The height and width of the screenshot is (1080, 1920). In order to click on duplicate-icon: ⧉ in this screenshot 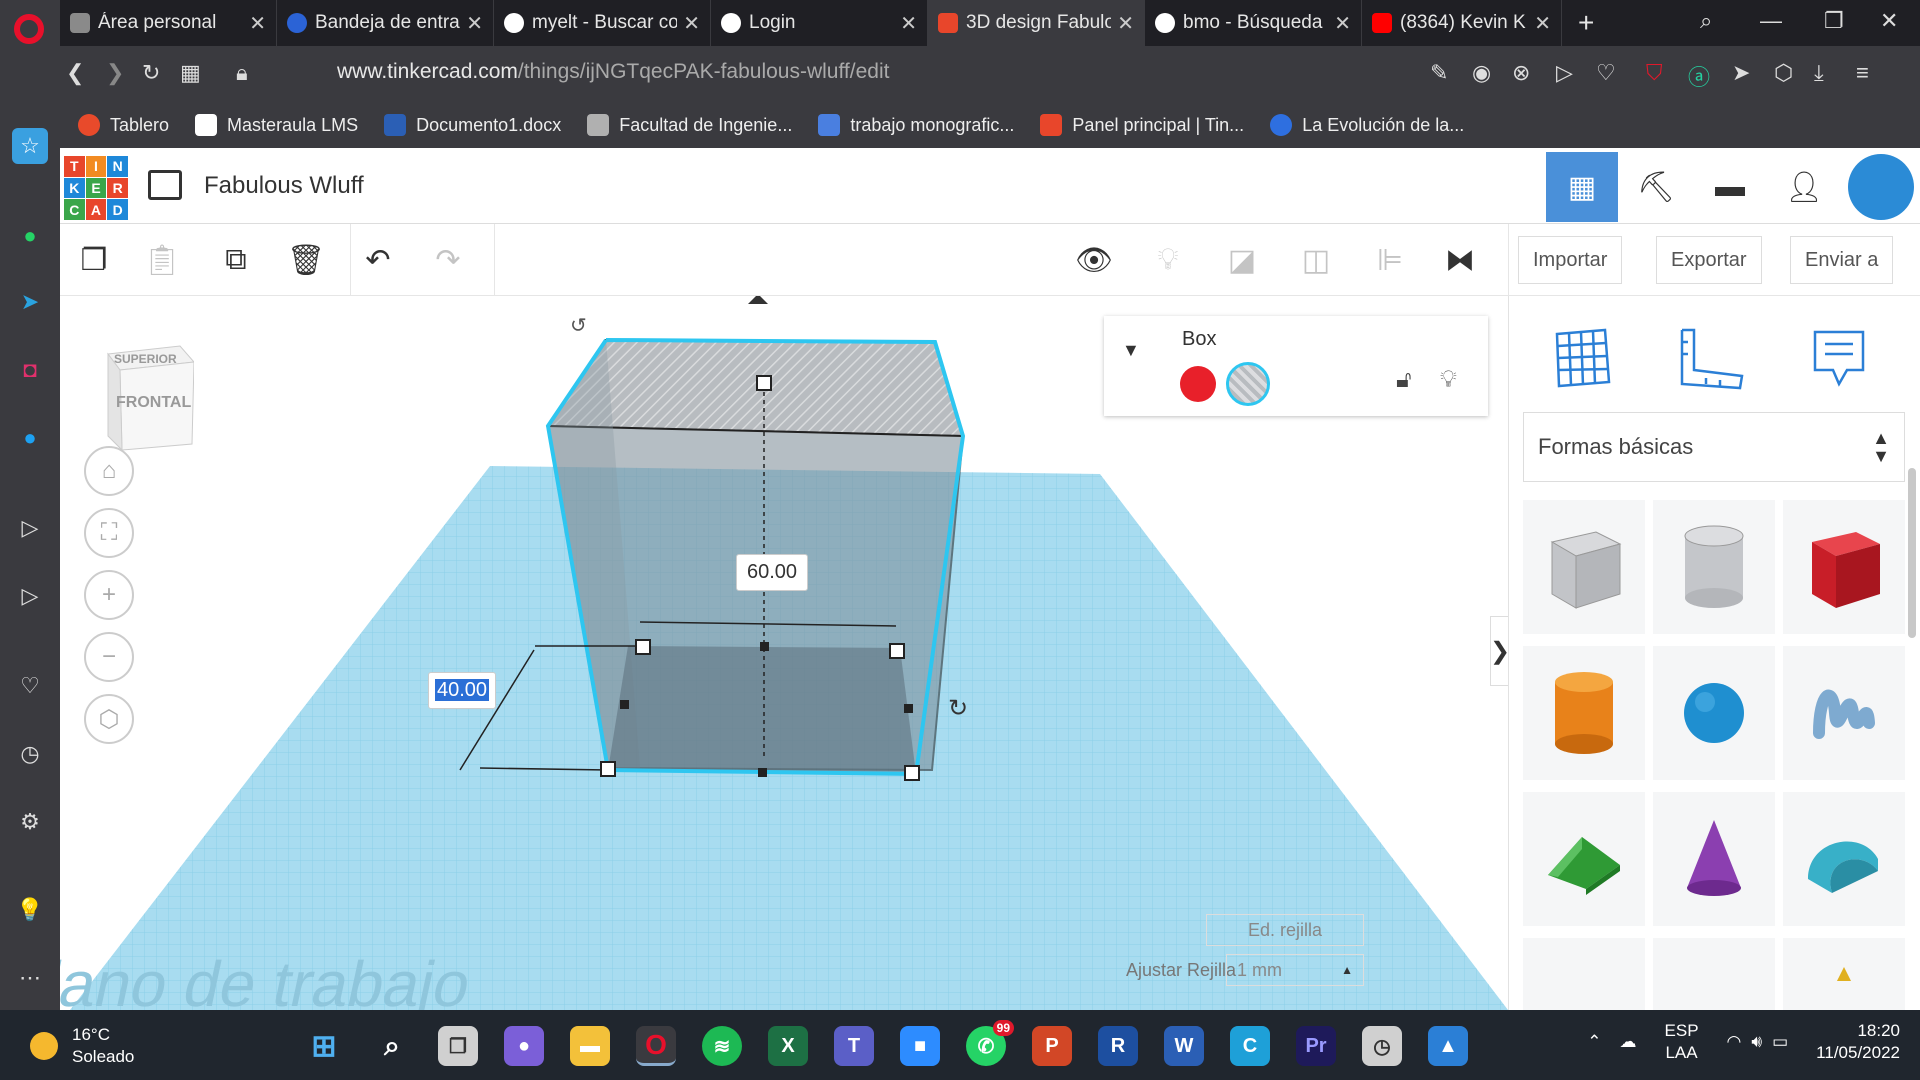, I will do `click(236, 260)`.